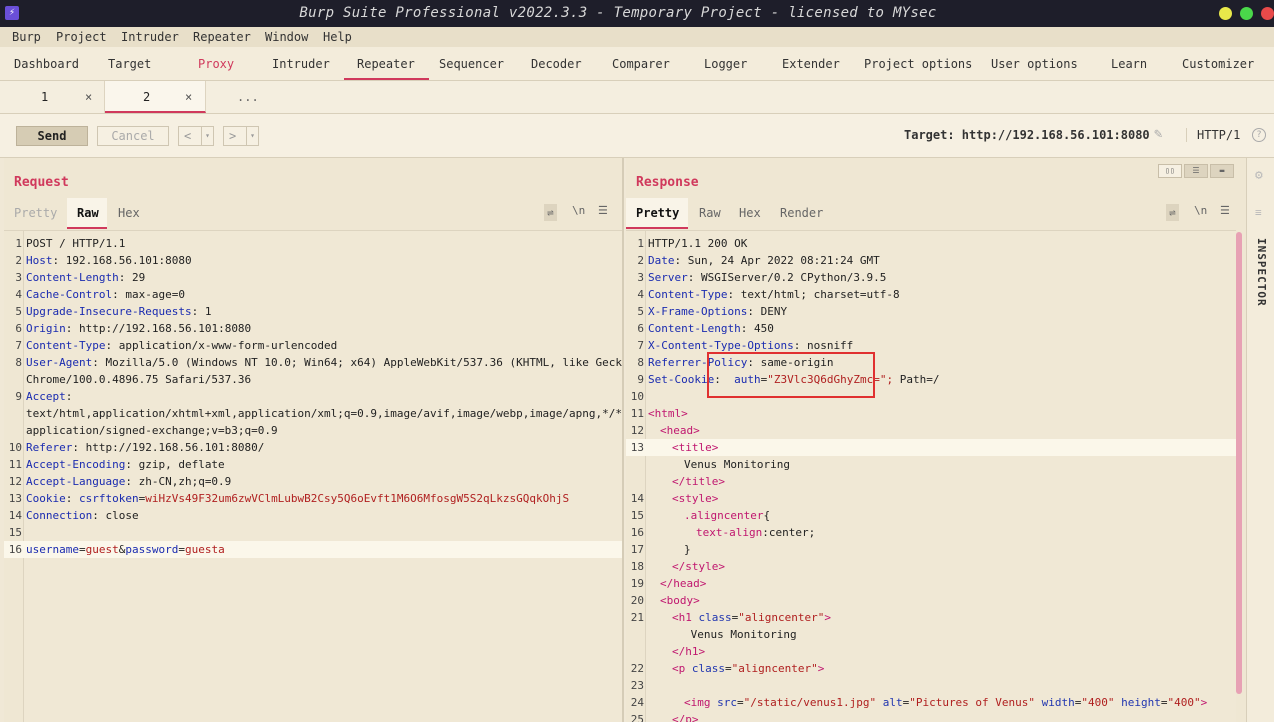 This screenshot has width=1274, height=722. Describe the element at coordinates (1260, 440) in the screenshot. I see `inspector-sidebar: ⚙ ≡ INSPECTOR` at that location.